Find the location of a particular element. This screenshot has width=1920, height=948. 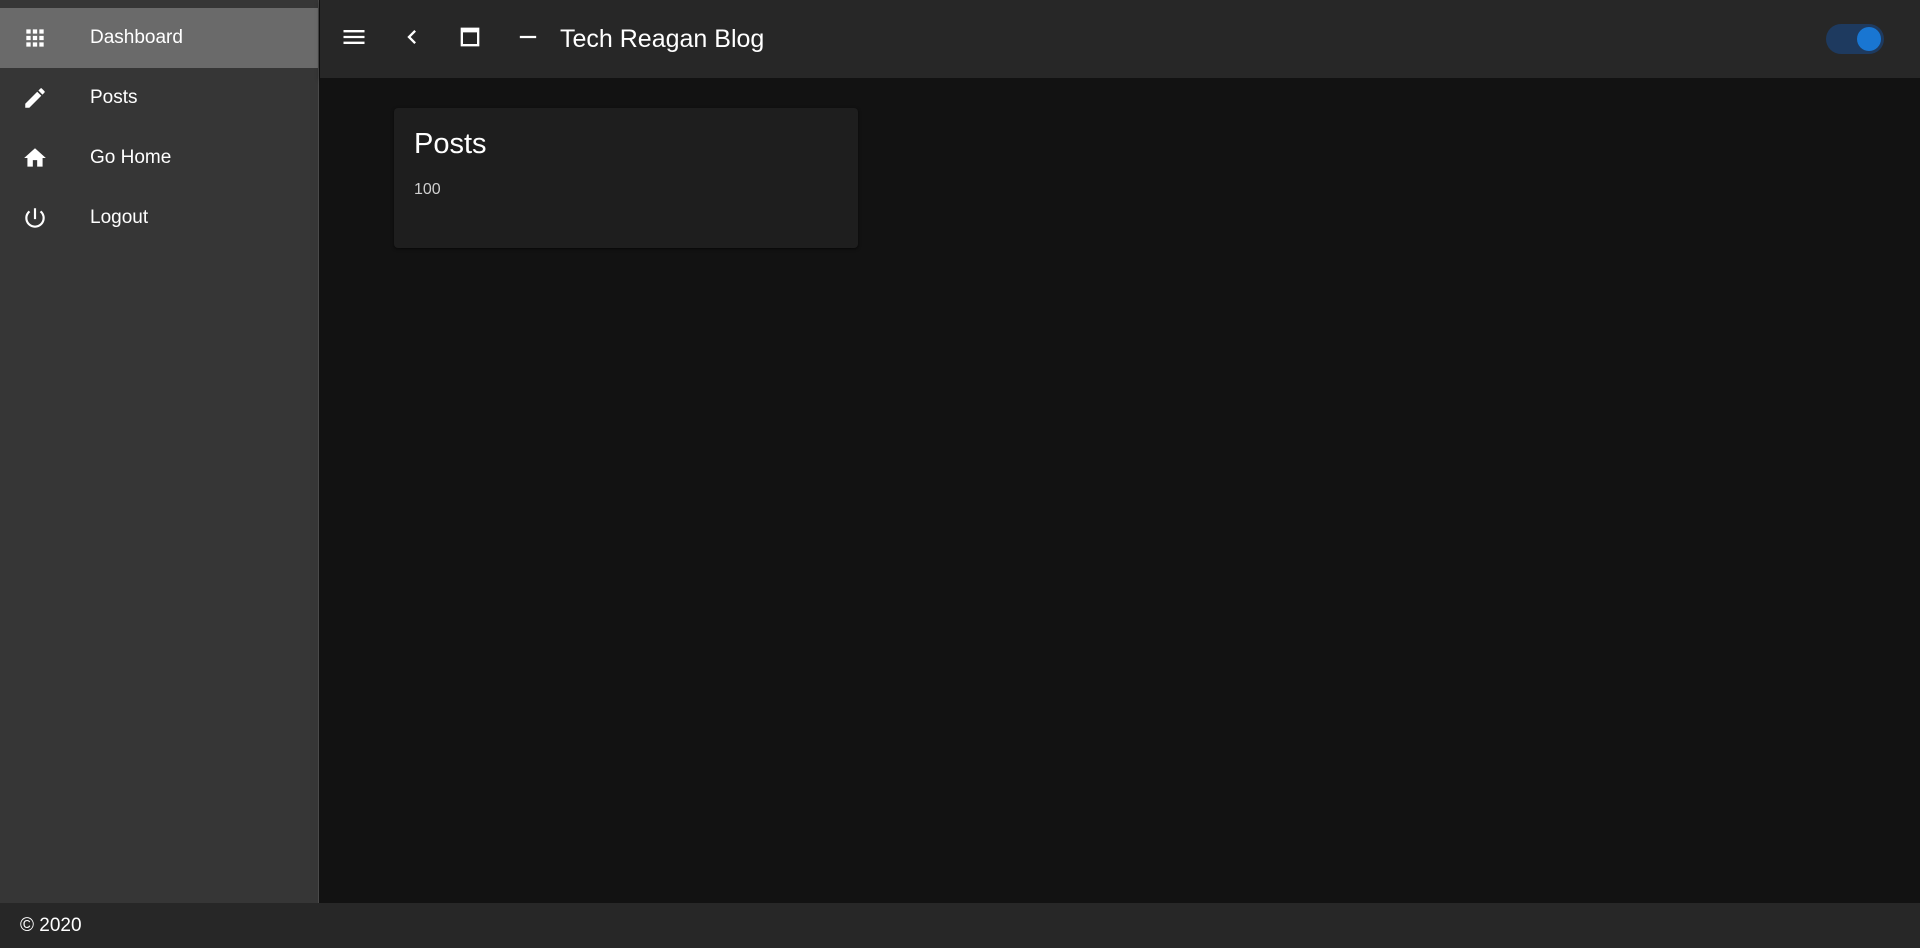

footer: © 2020 is located at coordinates (960, 925).